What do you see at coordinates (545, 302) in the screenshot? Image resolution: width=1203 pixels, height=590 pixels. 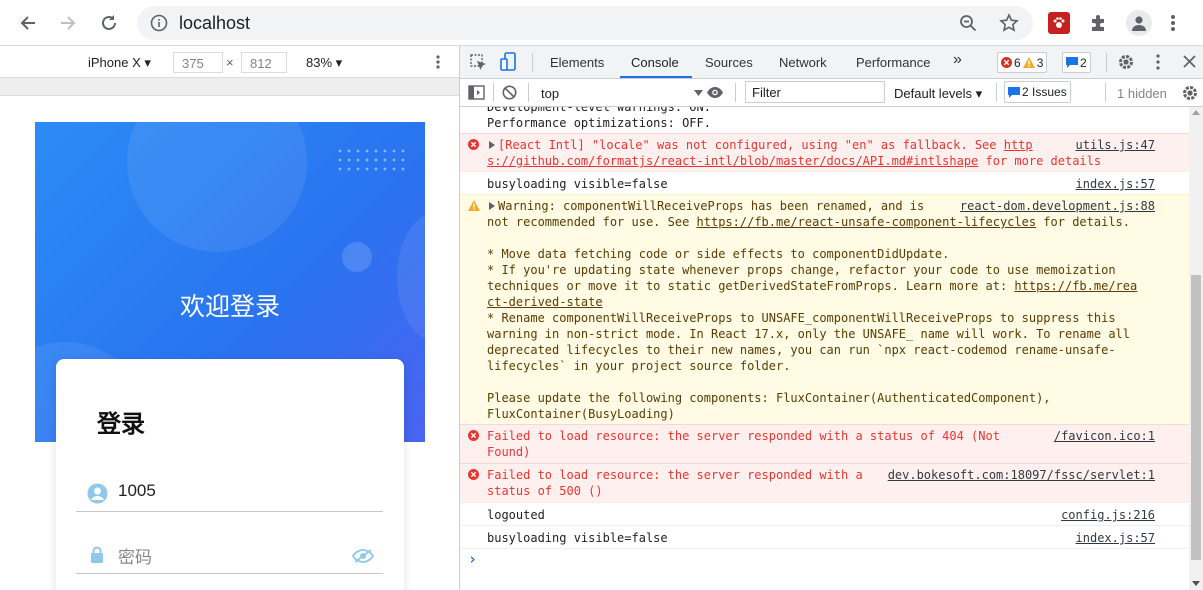 I see `link: ct-derived-state` at bounding box center [545, 302].